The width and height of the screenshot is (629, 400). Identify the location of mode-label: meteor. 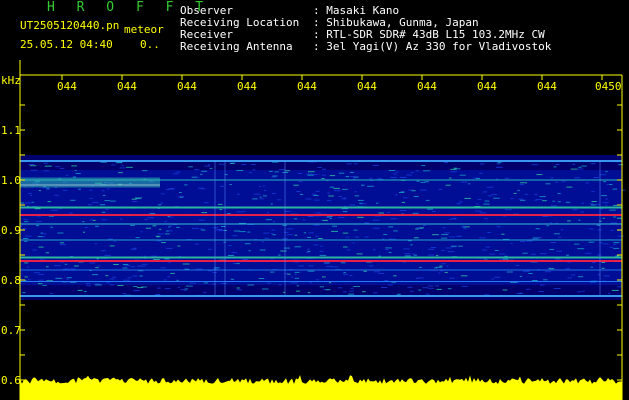
(144, 29).